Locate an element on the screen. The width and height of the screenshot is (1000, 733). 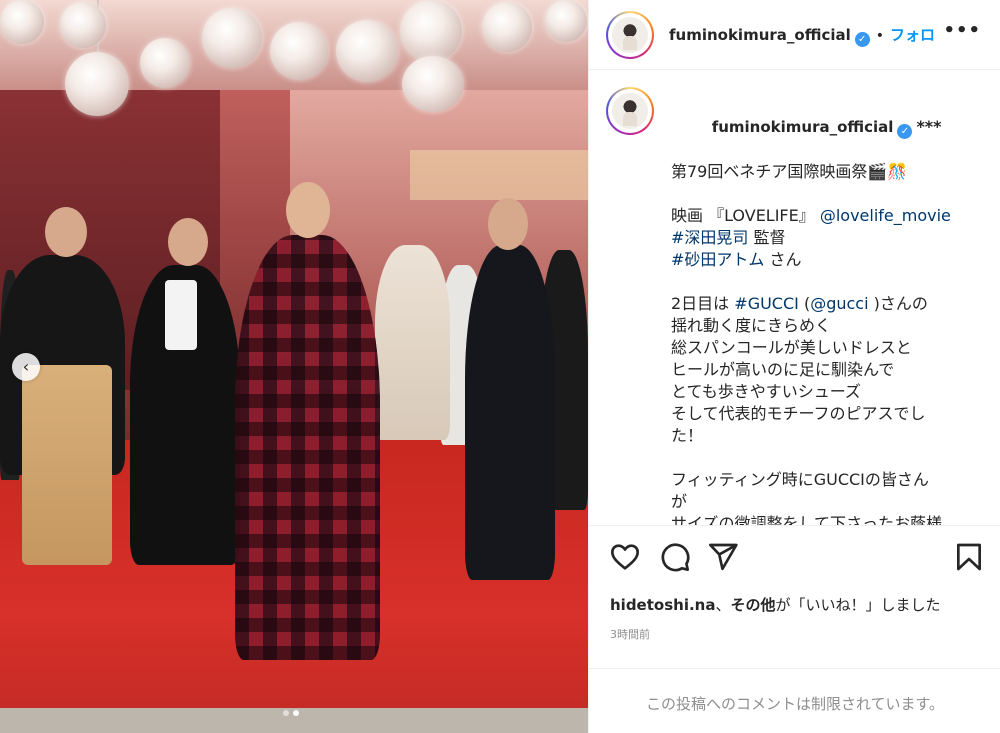
carousel-prev-button: ‹ is located at coordinates (26, 367).